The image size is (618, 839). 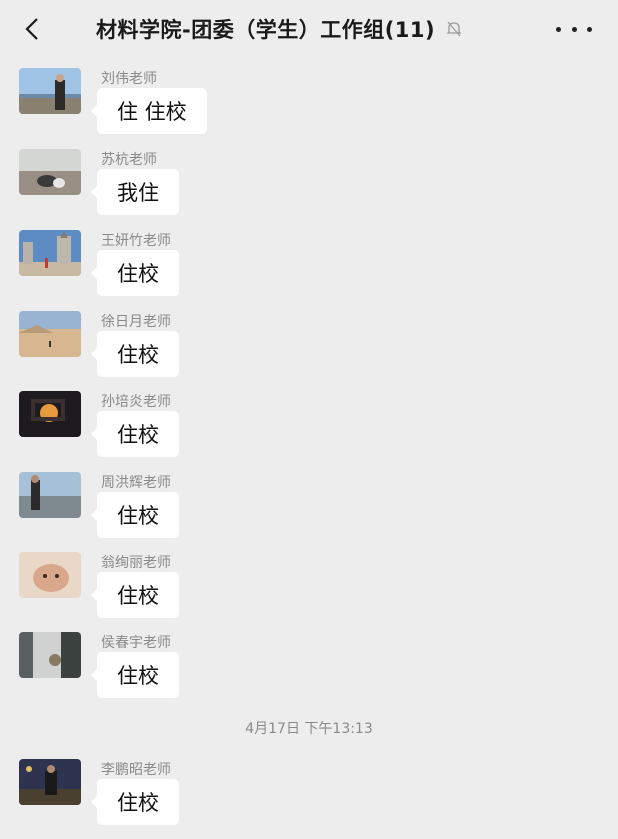 I want to click on chat-title-group: 材料学院-团委（学生）工作组(11), so click(x=279, y=29).